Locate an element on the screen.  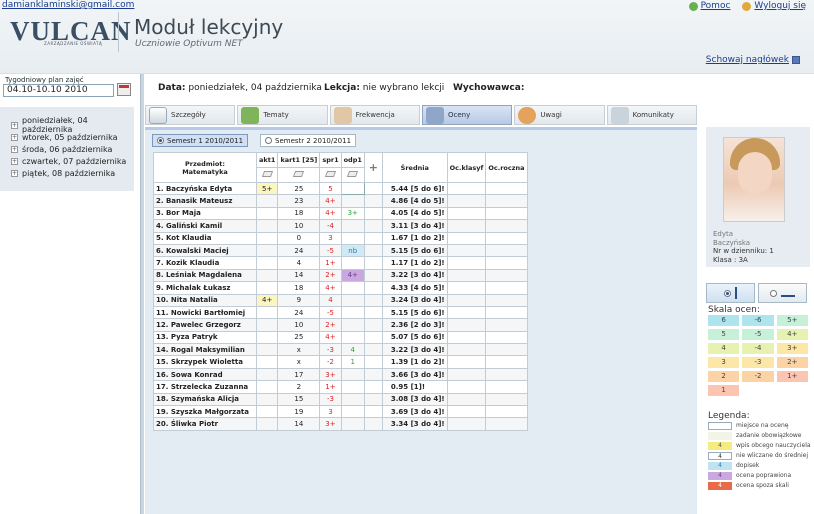
tab-remarks: Uwagi is located at coordinates (559, 115).